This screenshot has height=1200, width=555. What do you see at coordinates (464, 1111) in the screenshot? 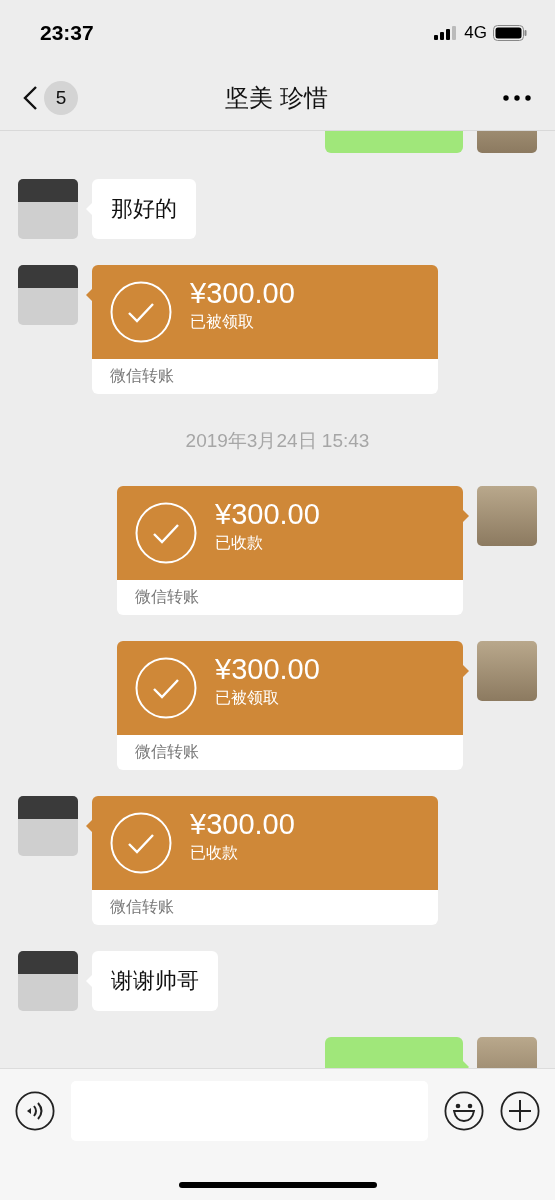
I see `emoji-icon` at bounding box center [464, 1111].